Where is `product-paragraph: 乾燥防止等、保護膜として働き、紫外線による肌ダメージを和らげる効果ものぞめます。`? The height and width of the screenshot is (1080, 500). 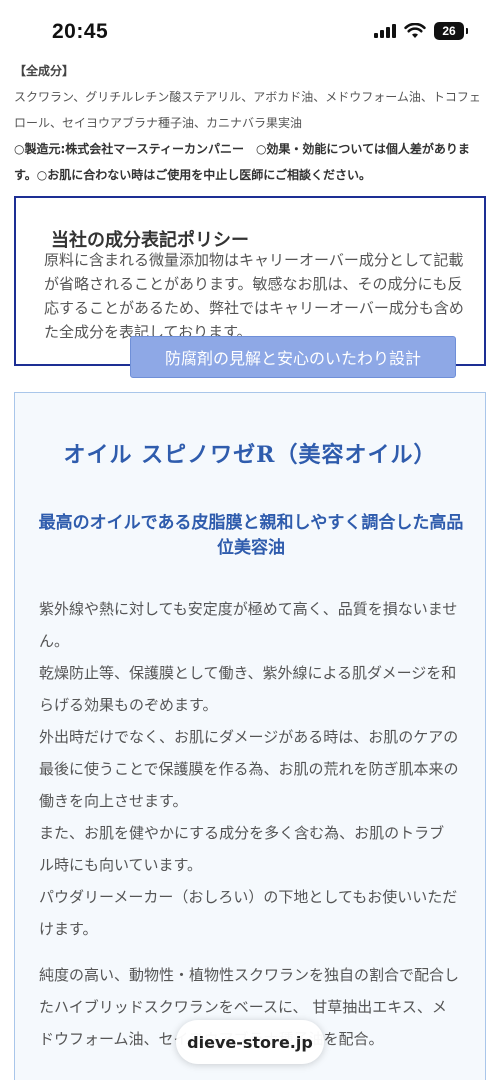
product-paragraph: 乾燥防止等、保護膜として働き、紫外線による肌ダメージを和らげる効果ものぞめます。 is located at coordinates (248, 689).